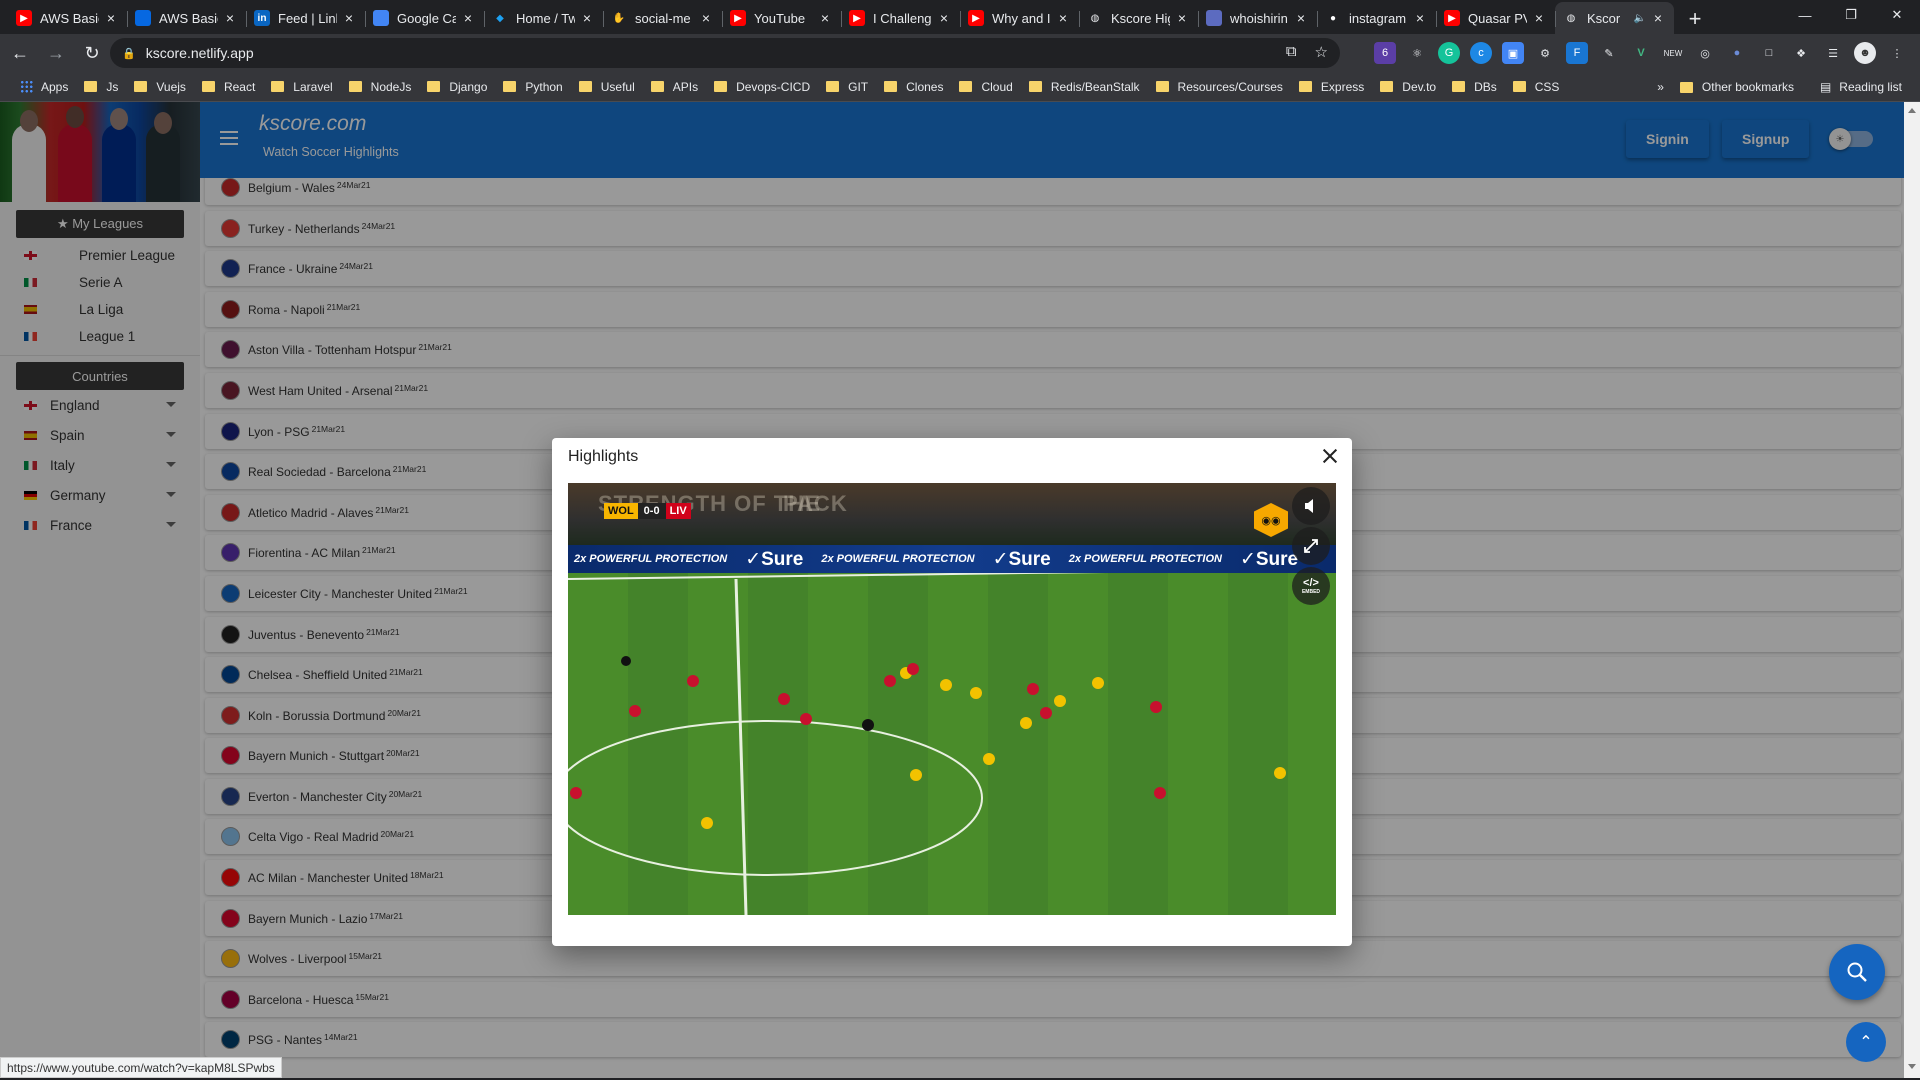 The height and width of the screenshot is (1080, 1920). I want to click on bookmarks-overflow-button: », so click(1660, 87).